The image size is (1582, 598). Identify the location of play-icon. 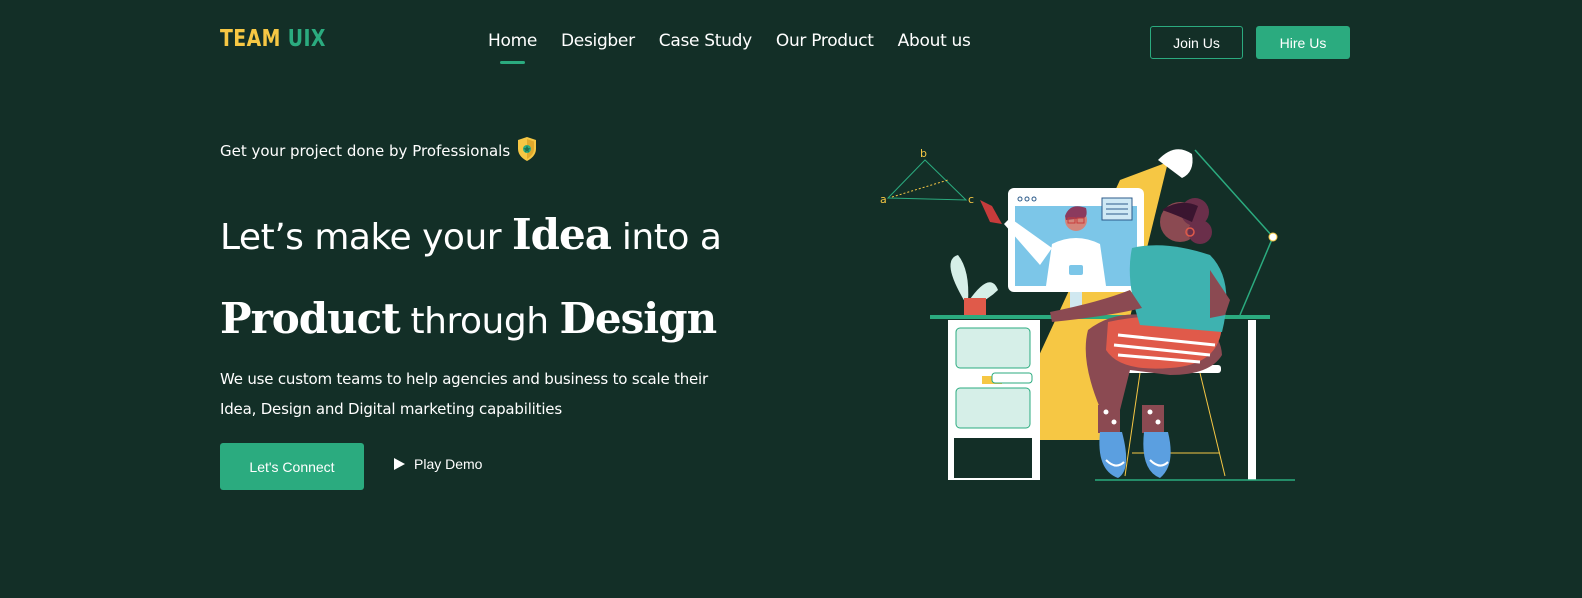
(399, 464).